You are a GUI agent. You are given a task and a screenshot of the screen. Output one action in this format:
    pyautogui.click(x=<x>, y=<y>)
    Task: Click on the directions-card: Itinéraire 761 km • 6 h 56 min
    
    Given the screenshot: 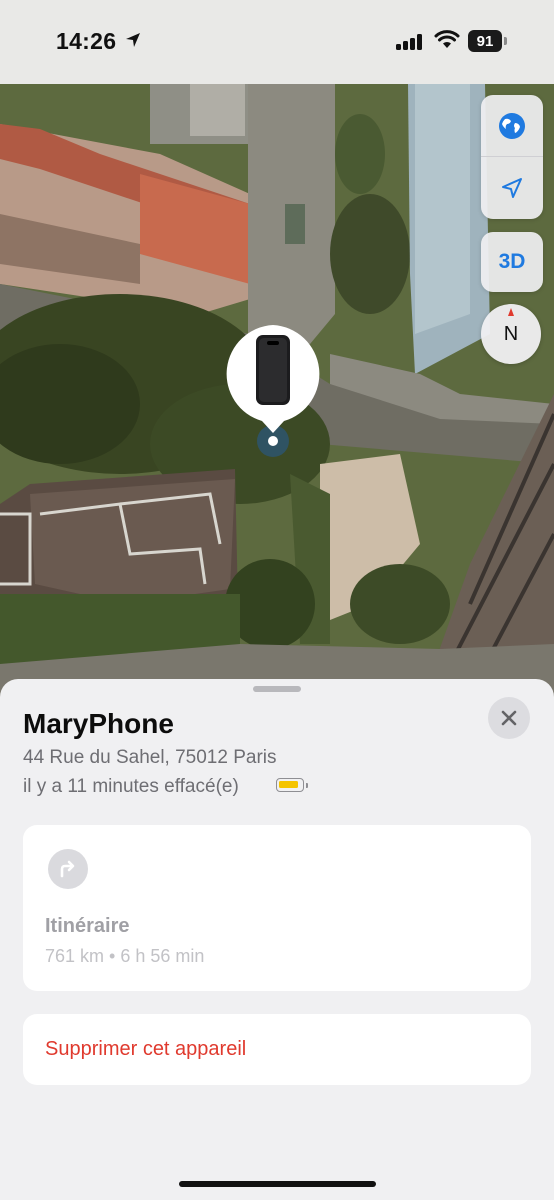 What is the action you would take?
    pyautogui.click(x=277, y=908)
    